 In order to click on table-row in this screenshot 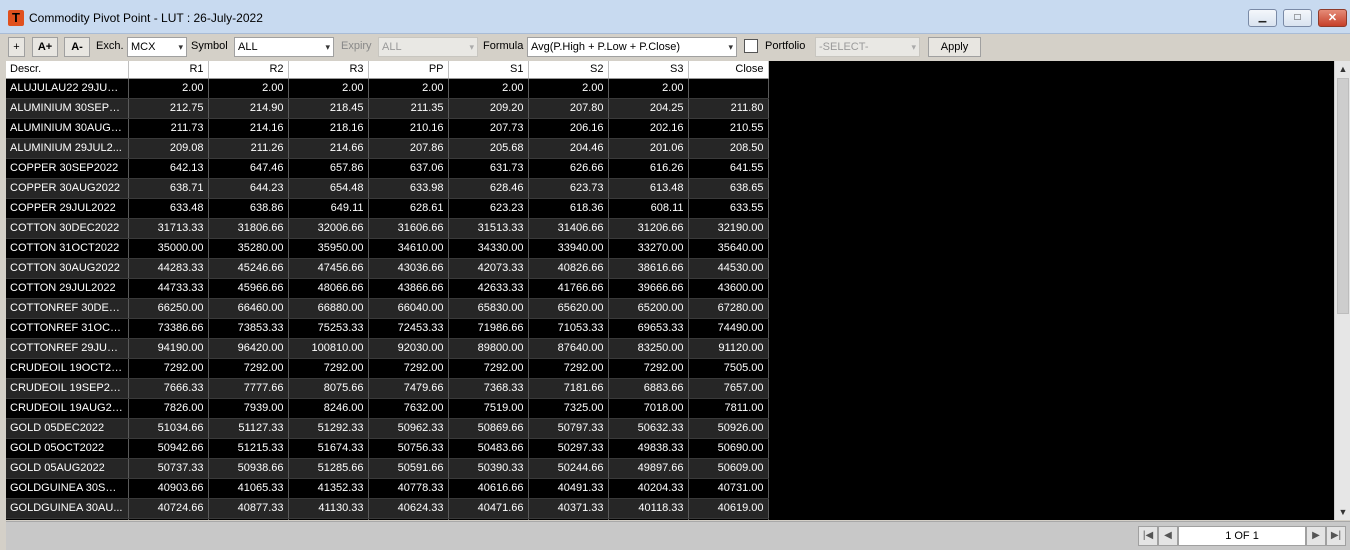, I will do `click(387, 519)`.